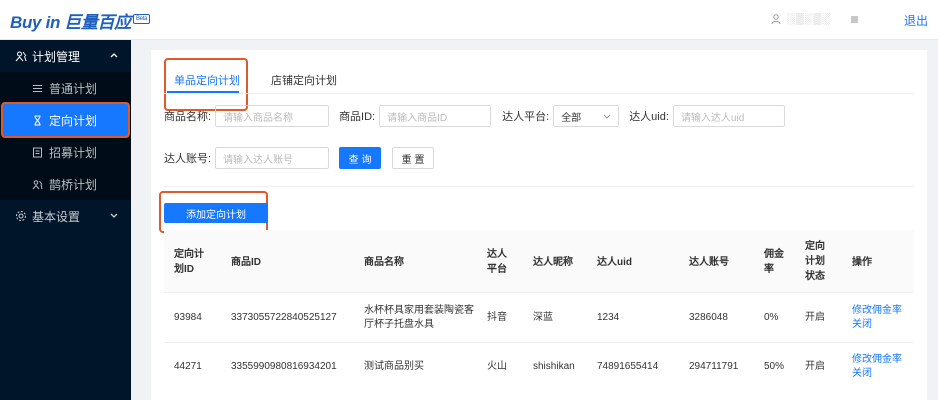 The height and width of the screenshot is (400, 938). Describe the element at coordinates (714, 366) in the screenshot. I see `cell-account: 294711791` at that location.